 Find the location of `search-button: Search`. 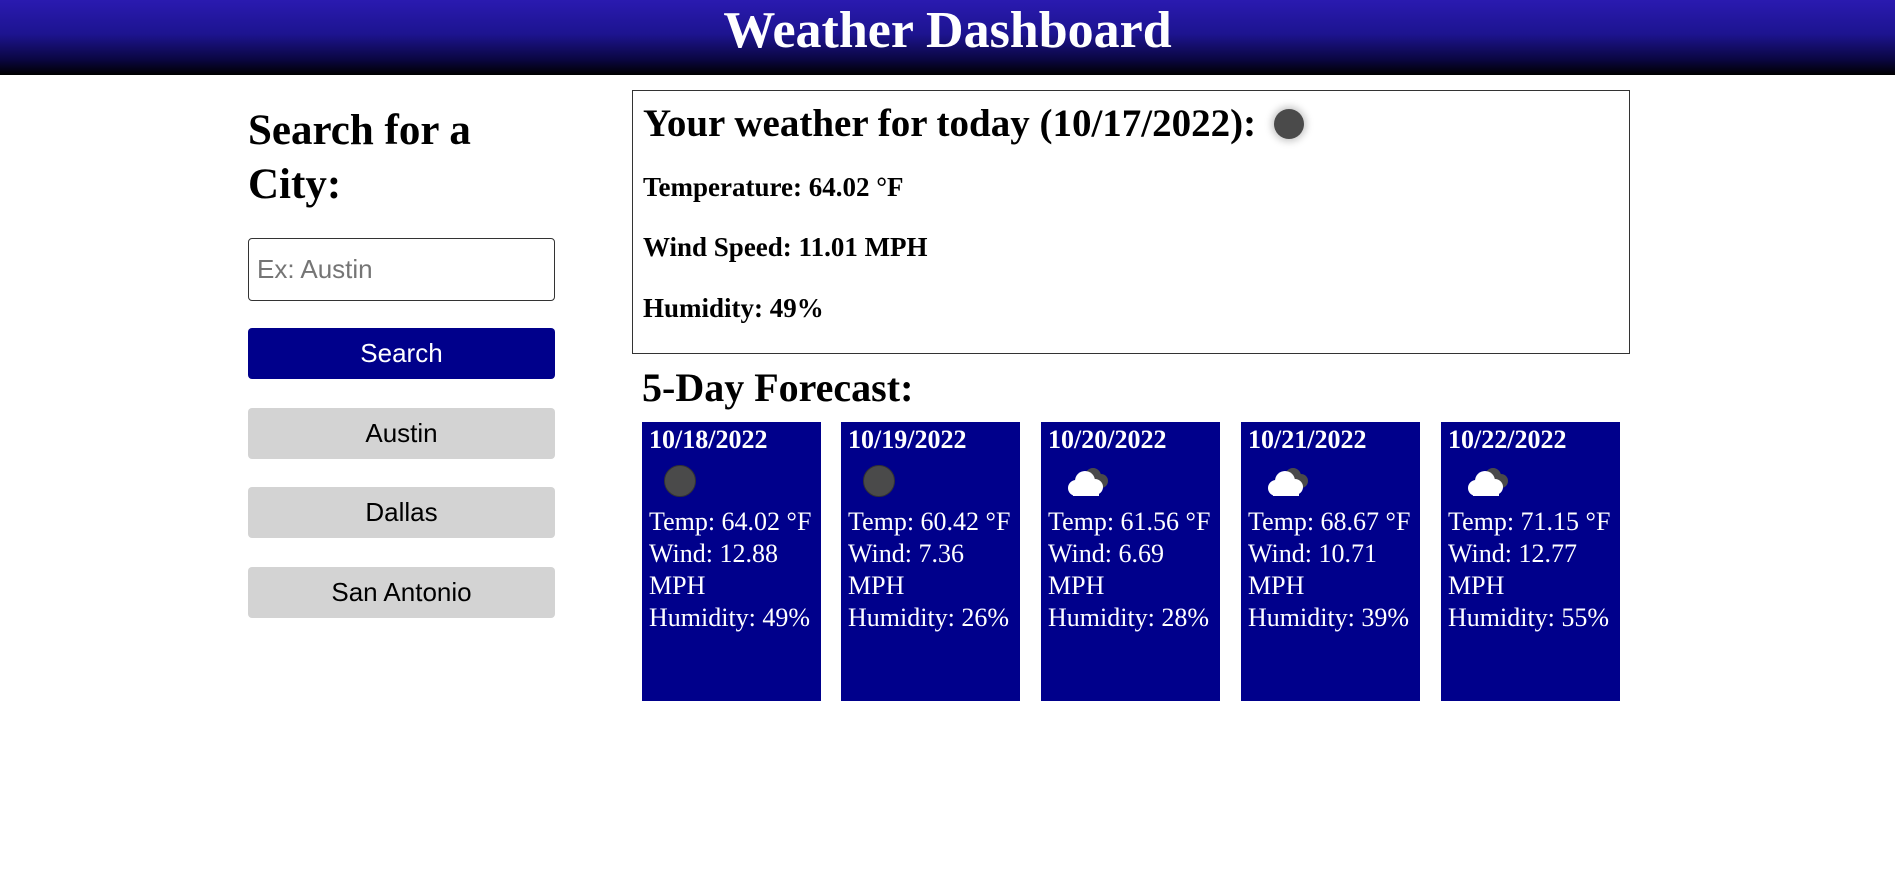

search-button: Search is located at coordinates (401, 353).